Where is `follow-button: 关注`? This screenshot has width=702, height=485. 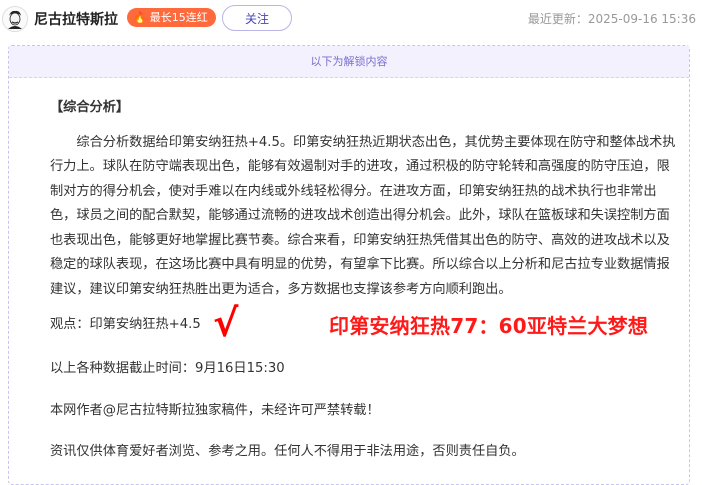 follow-button: 关注 is located at coordinates (257, 18).